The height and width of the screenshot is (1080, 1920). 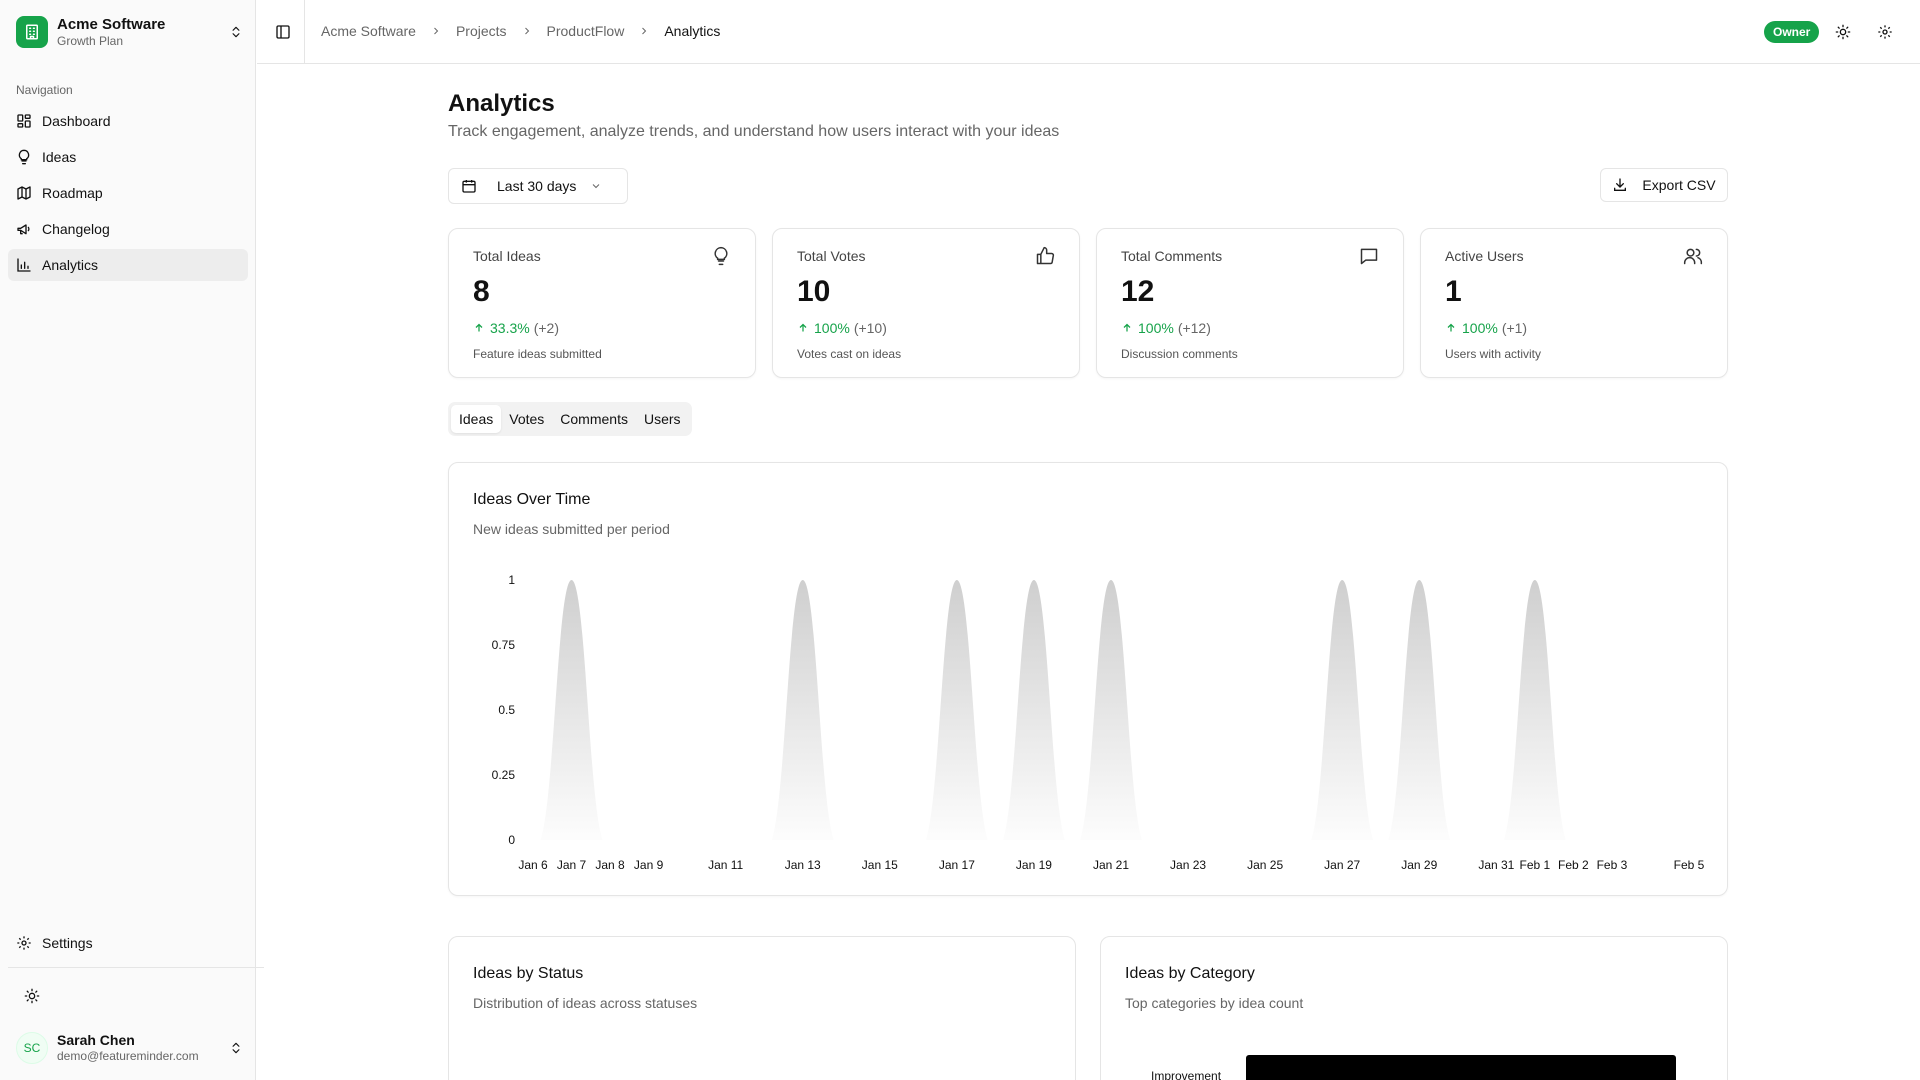 I want to click on sidebar-toggle-icon, so click(x=283, y=32).